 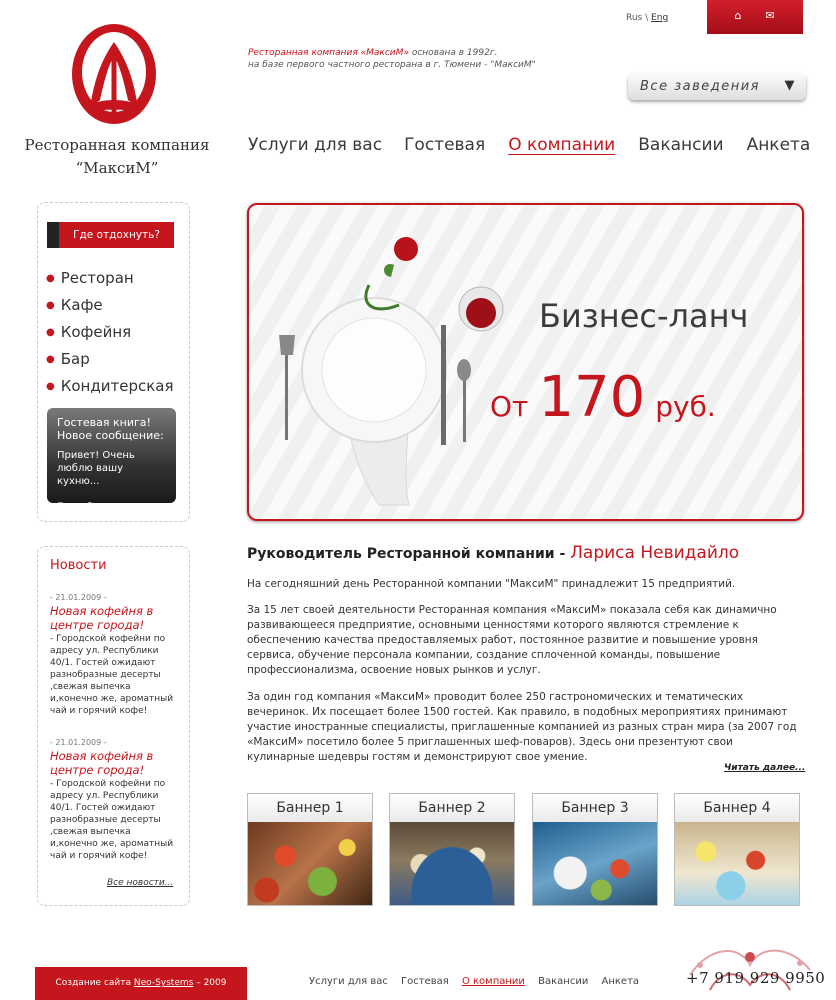 I want to click on table-setting-illustration, so click(x=391, y=371).